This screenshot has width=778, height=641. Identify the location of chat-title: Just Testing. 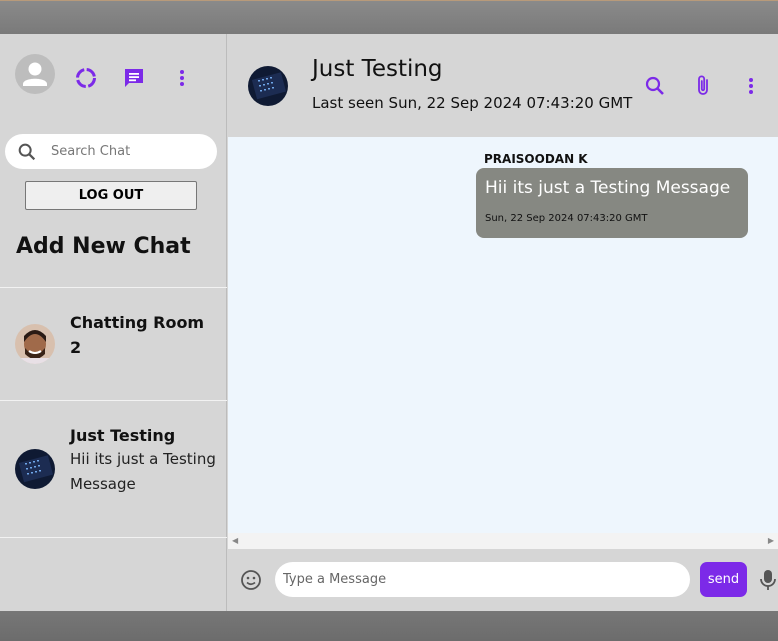
(377, 69).